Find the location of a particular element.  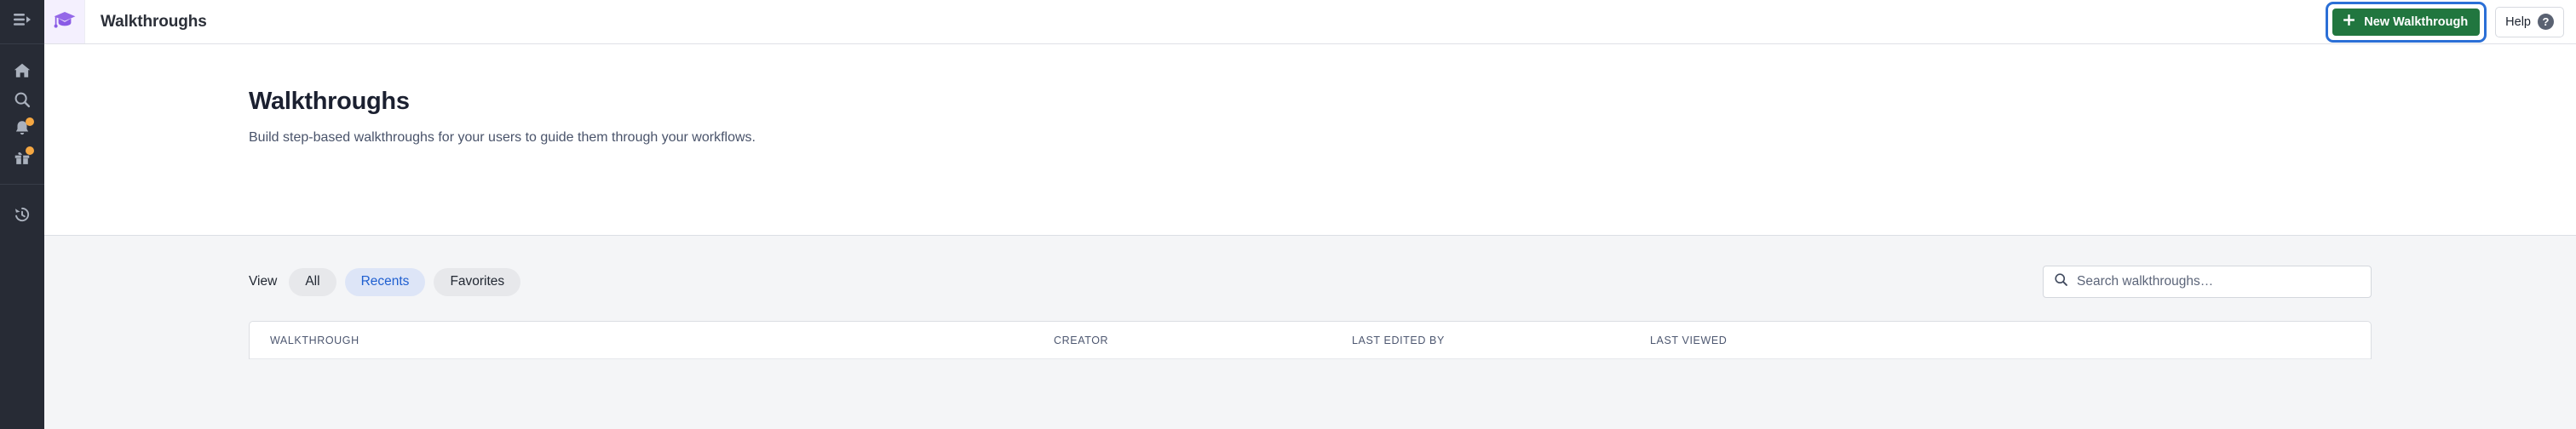

column-header-last-edited-by: LAST EDITED BY is located at coordinates (1501, 340).